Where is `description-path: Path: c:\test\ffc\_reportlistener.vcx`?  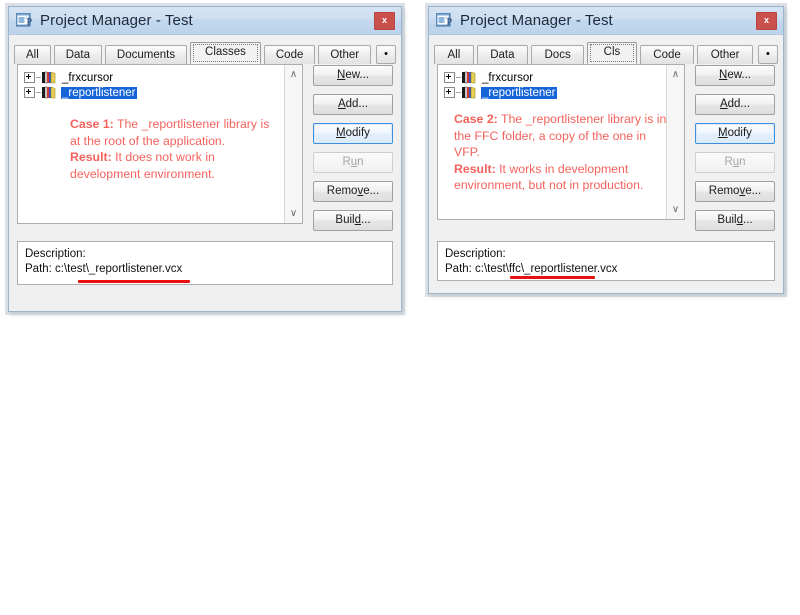 description-path: Path: c:\test\ffc\_reportlistener.vcx is located at coordinates (531, 269).